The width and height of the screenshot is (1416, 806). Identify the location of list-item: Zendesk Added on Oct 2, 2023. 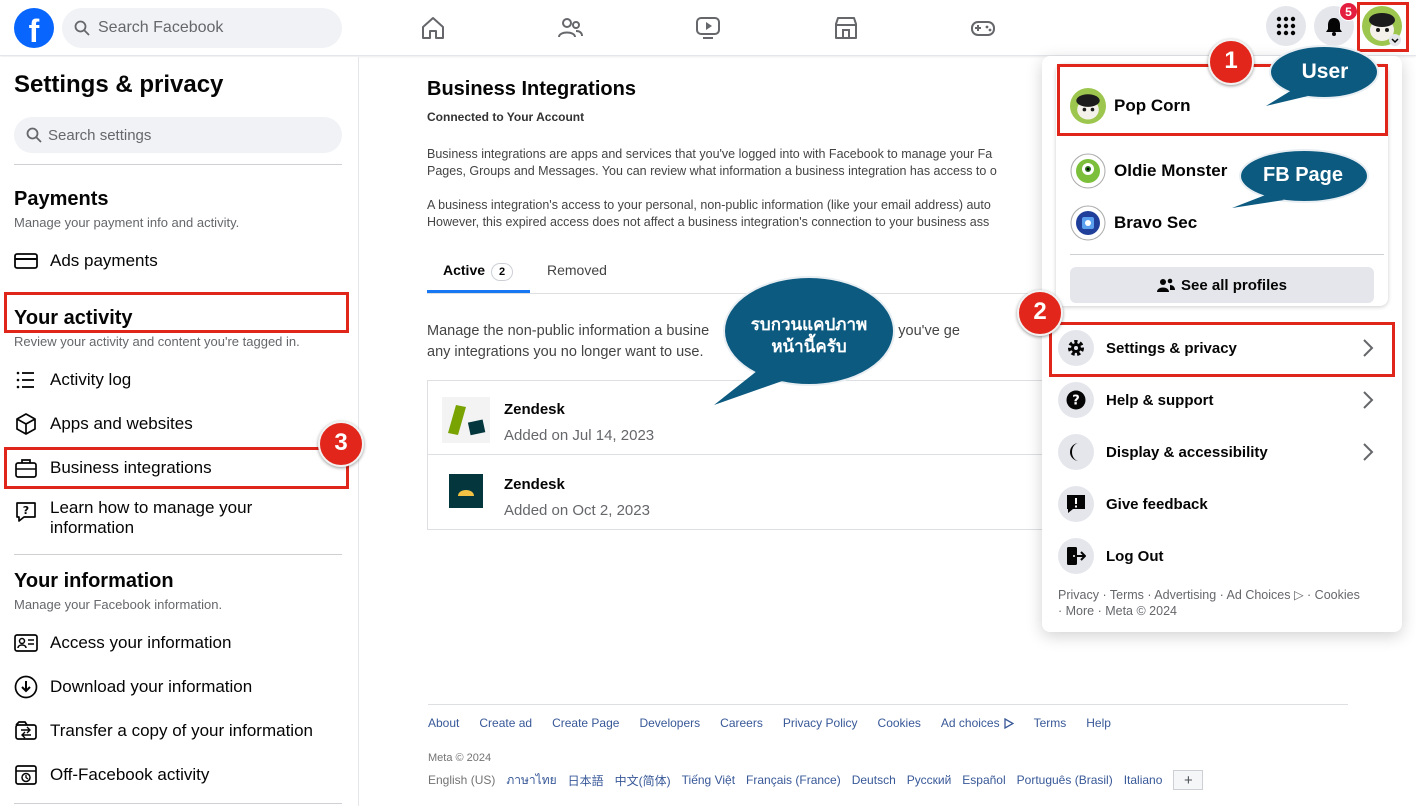
(738, 493).